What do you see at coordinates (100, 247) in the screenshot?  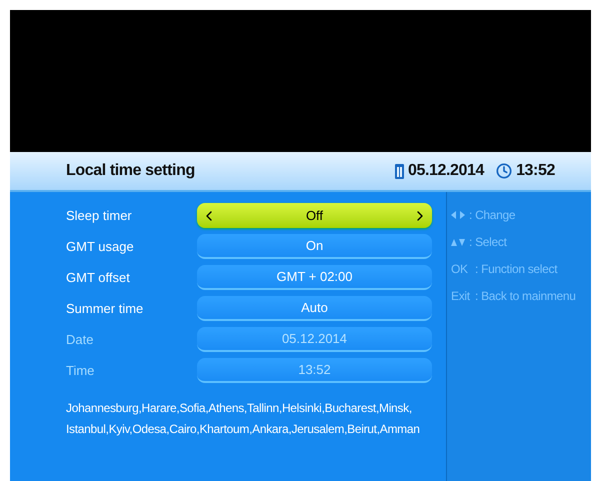 I see `setting-label: GMT usage` at bounding box center [100, 247].